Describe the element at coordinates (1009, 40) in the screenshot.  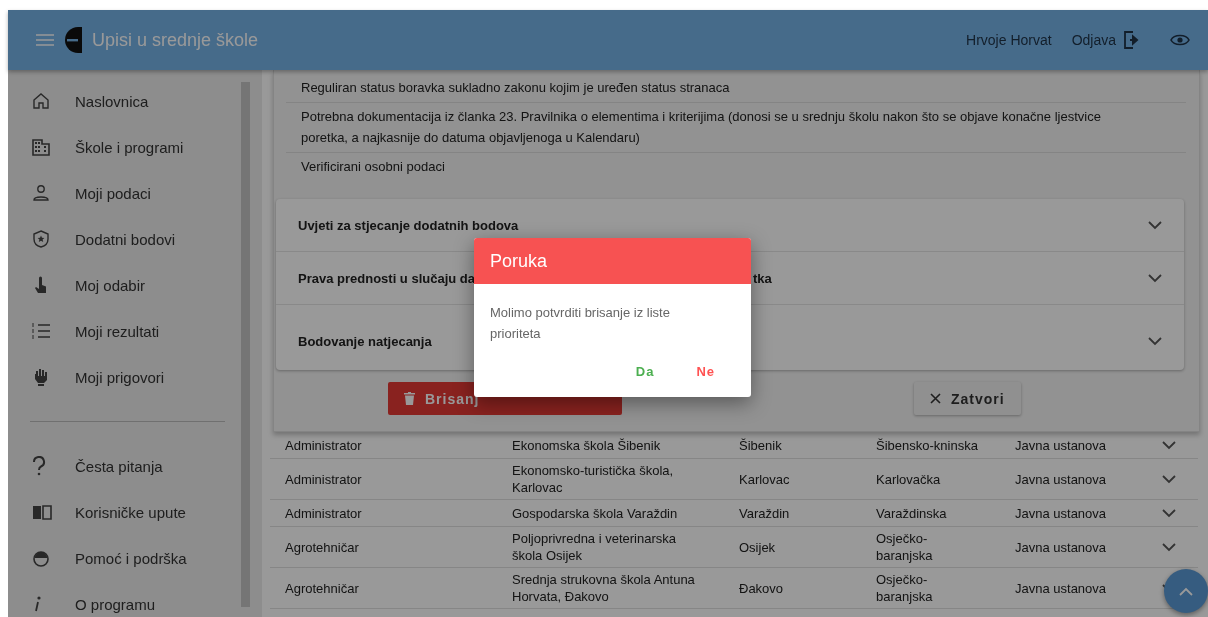
I see `user-name: Hrvoje Horvat` at that location.